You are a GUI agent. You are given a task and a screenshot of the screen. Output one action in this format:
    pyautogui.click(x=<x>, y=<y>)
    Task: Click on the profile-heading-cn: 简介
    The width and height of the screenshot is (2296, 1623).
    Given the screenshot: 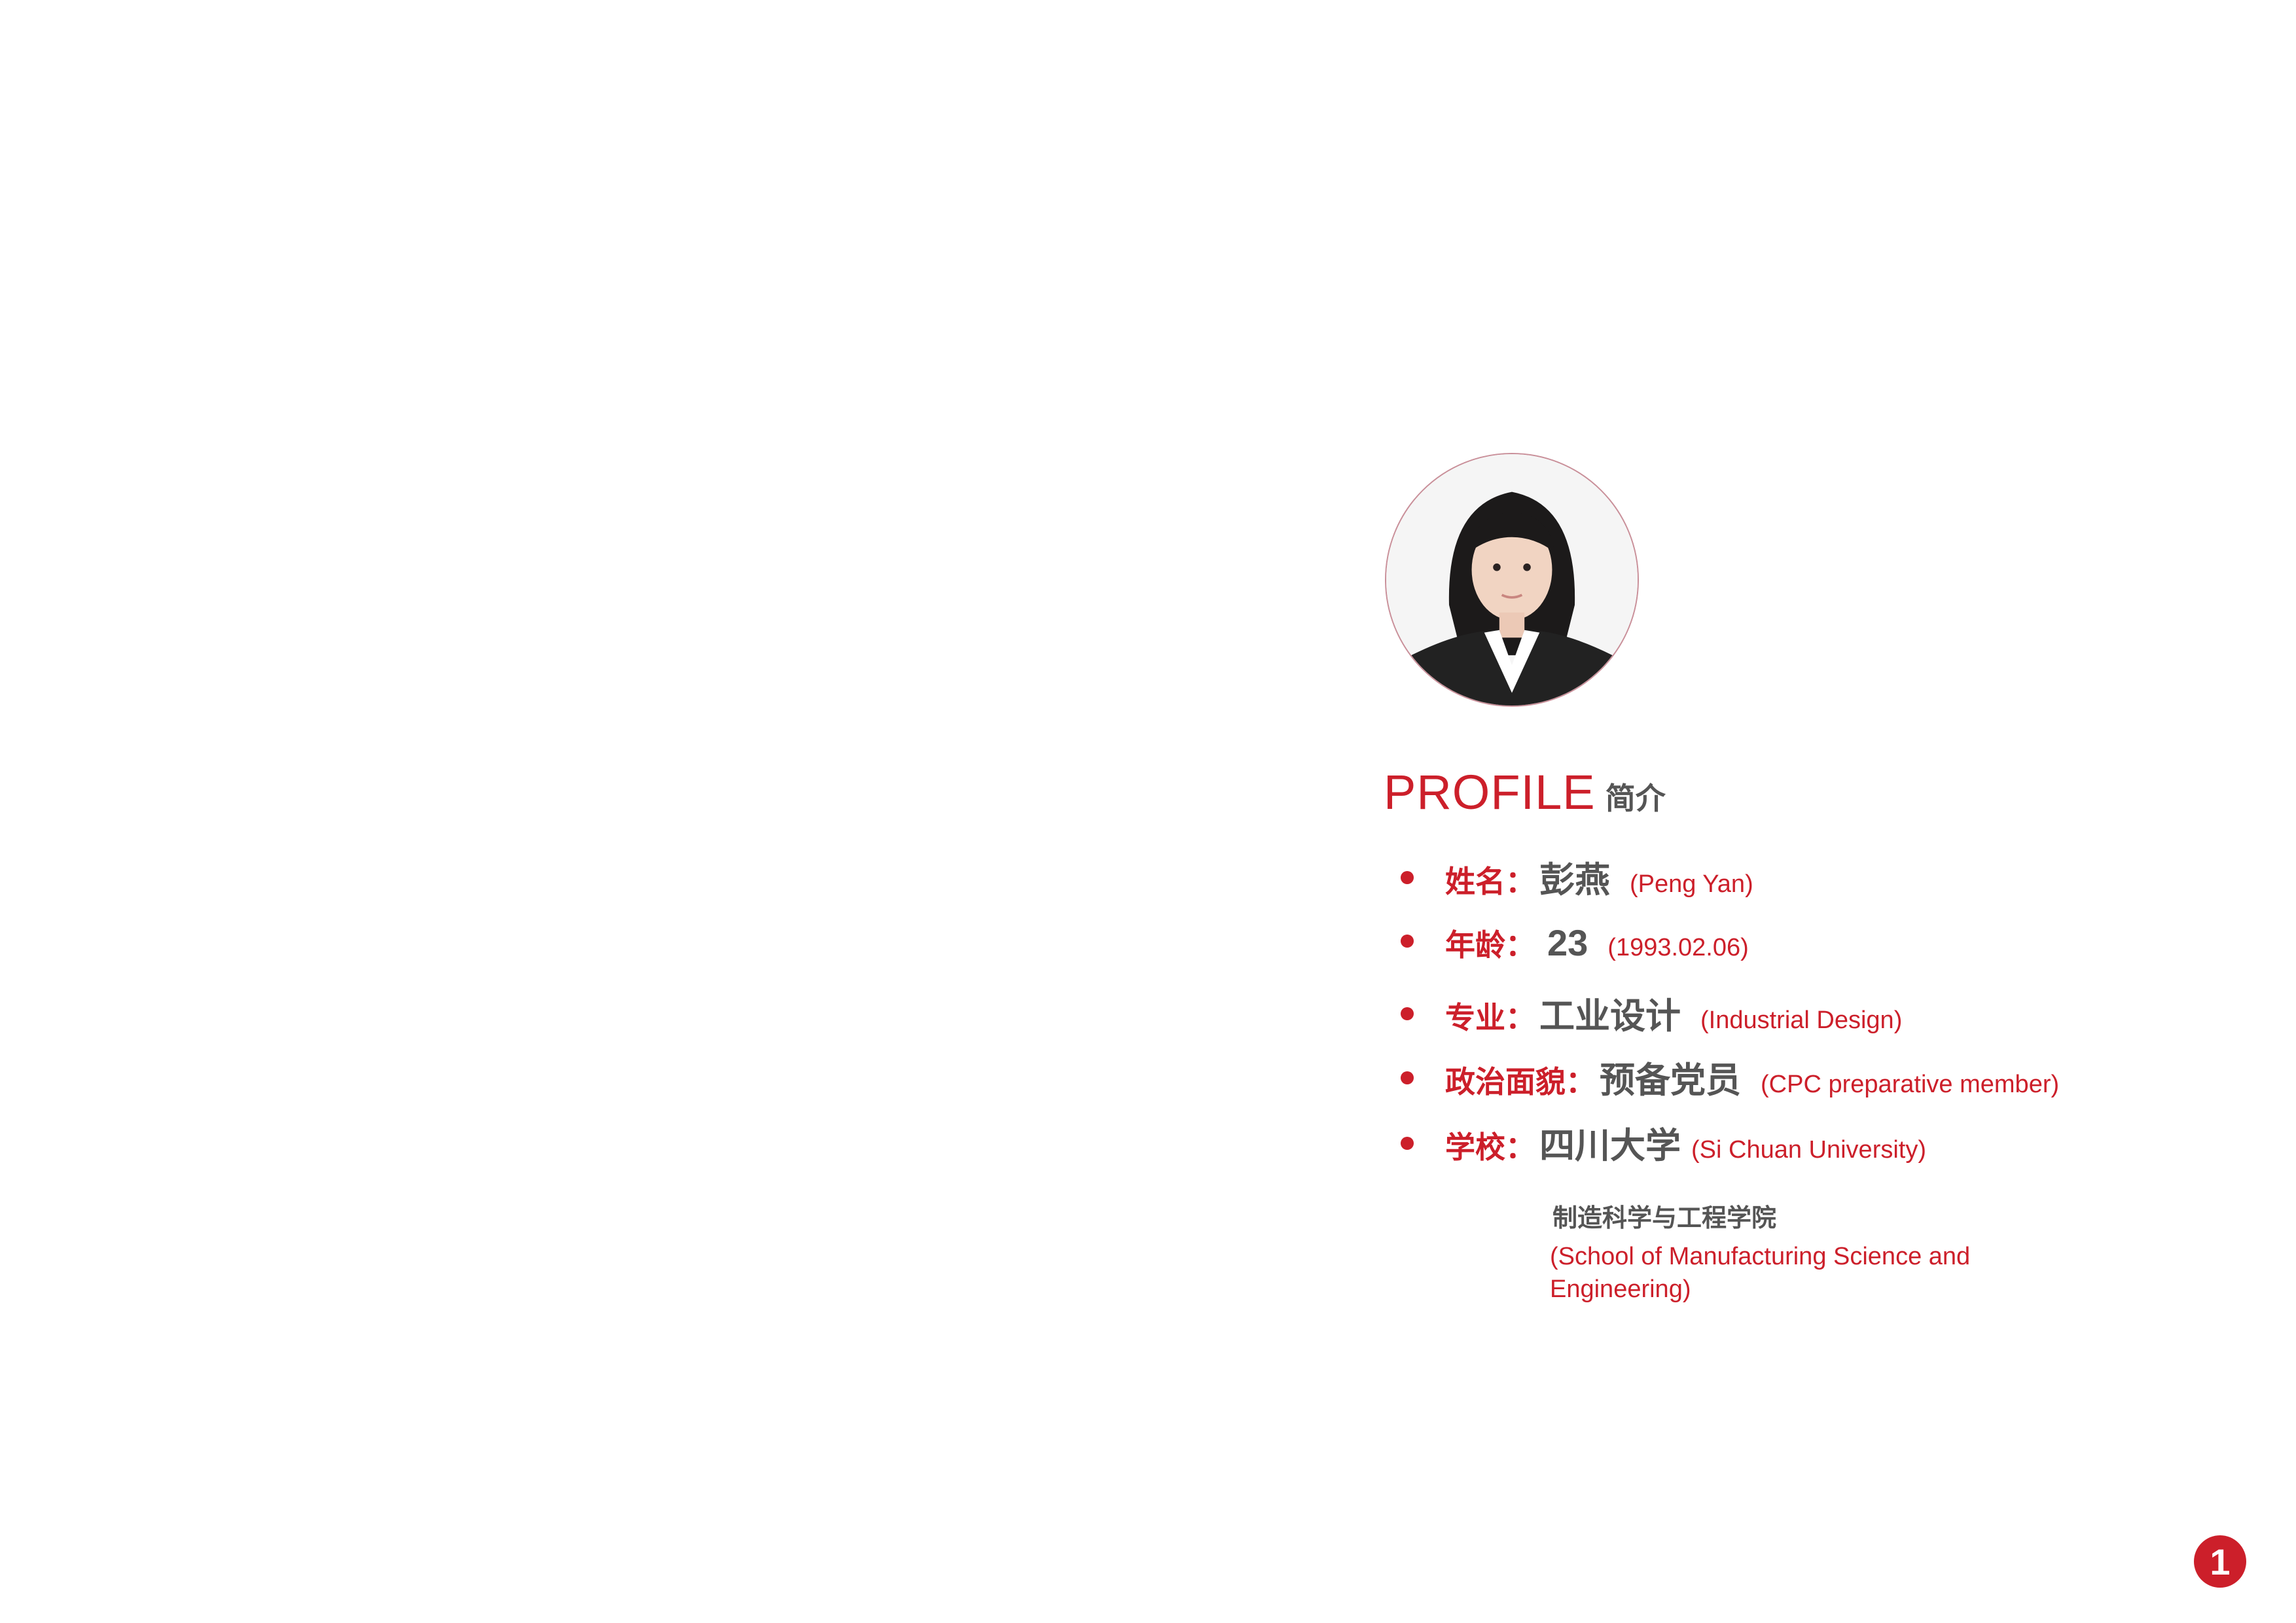 What is the action you would take?
    pyautogui.click(x=1635, y=798)
    